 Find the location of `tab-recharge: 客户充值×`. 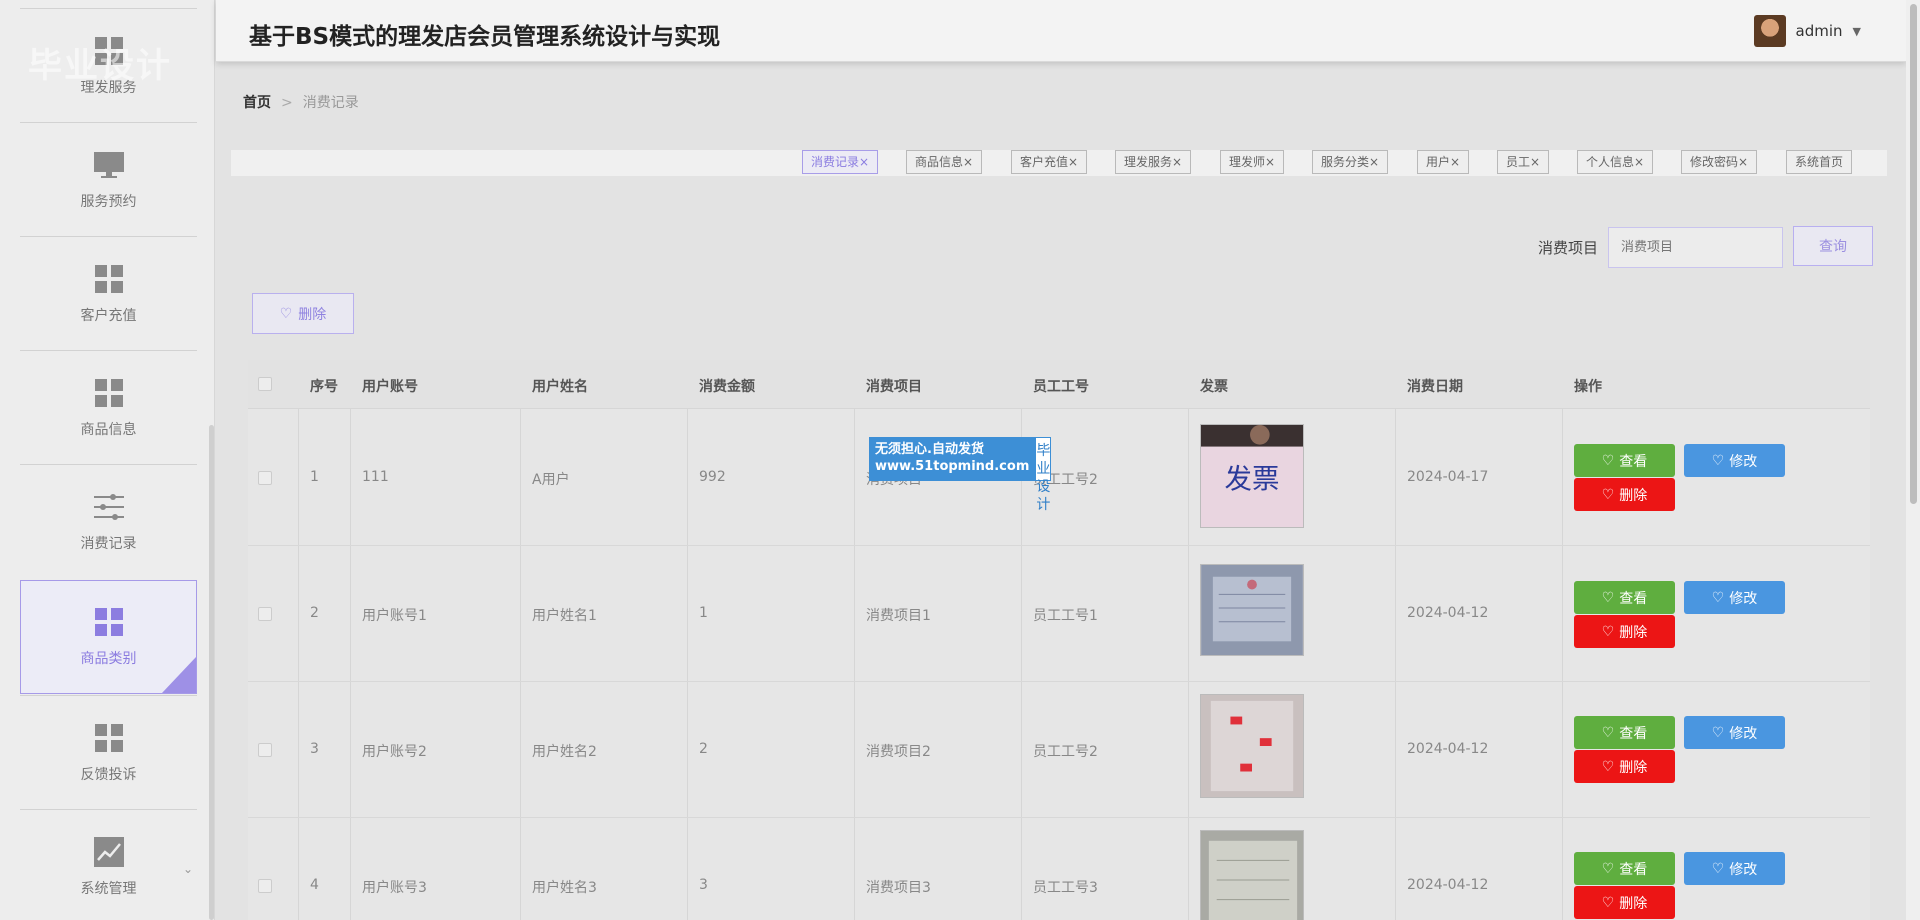

tab-recharge: 客户充值× is located at coordinates (1049, 162).